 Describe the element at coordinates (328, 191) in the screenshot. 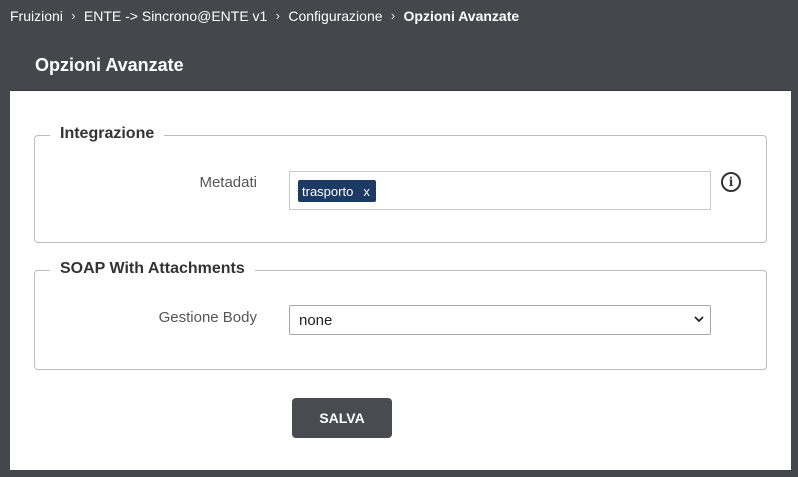

I see `tag-label: trasporto` at that location.